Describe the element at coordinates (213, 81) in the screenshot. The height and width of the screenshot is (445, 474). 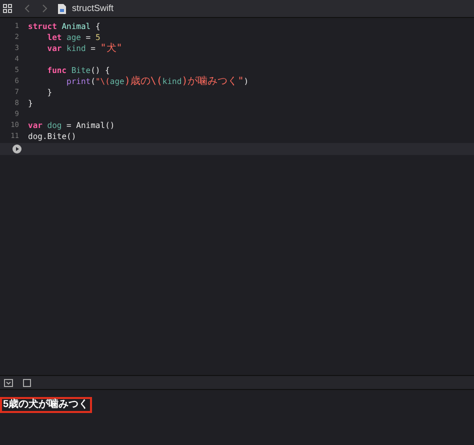
I see `string-token: )が噛みつく"` at that location.